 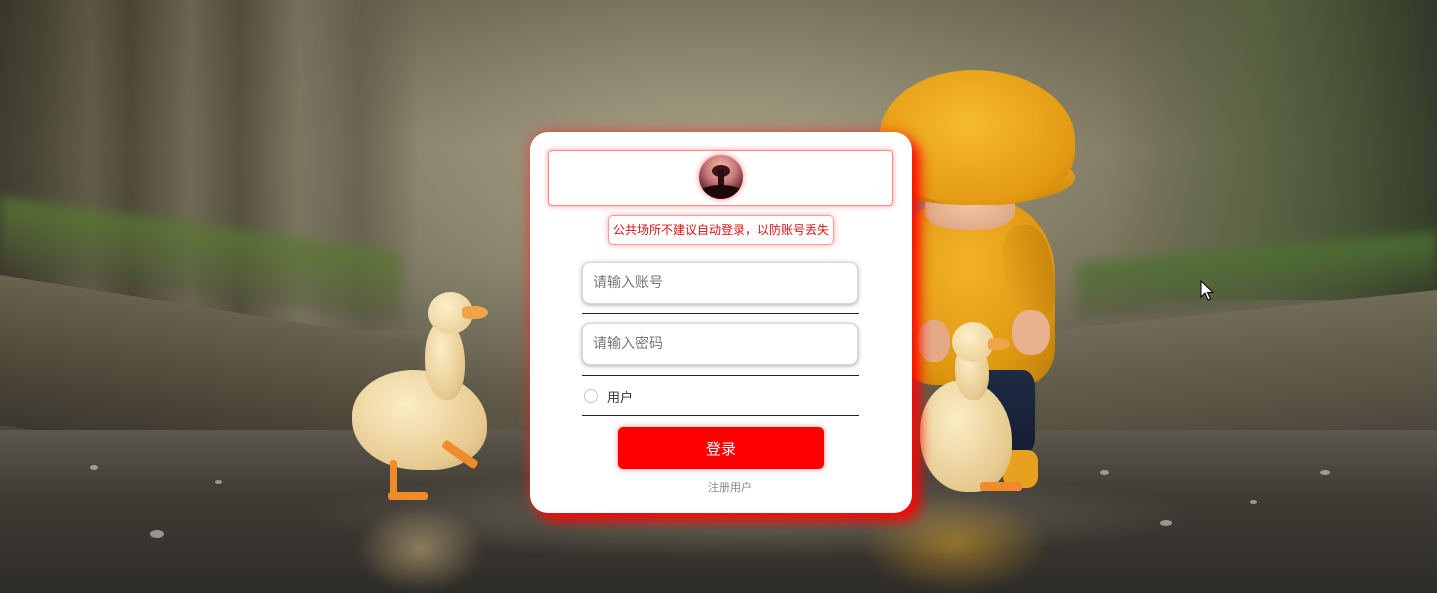 What do you see at coordinates (1207, 290) in the screenshot?
I see `mouse-pointer-icon` at bounding box center [1207, 290].